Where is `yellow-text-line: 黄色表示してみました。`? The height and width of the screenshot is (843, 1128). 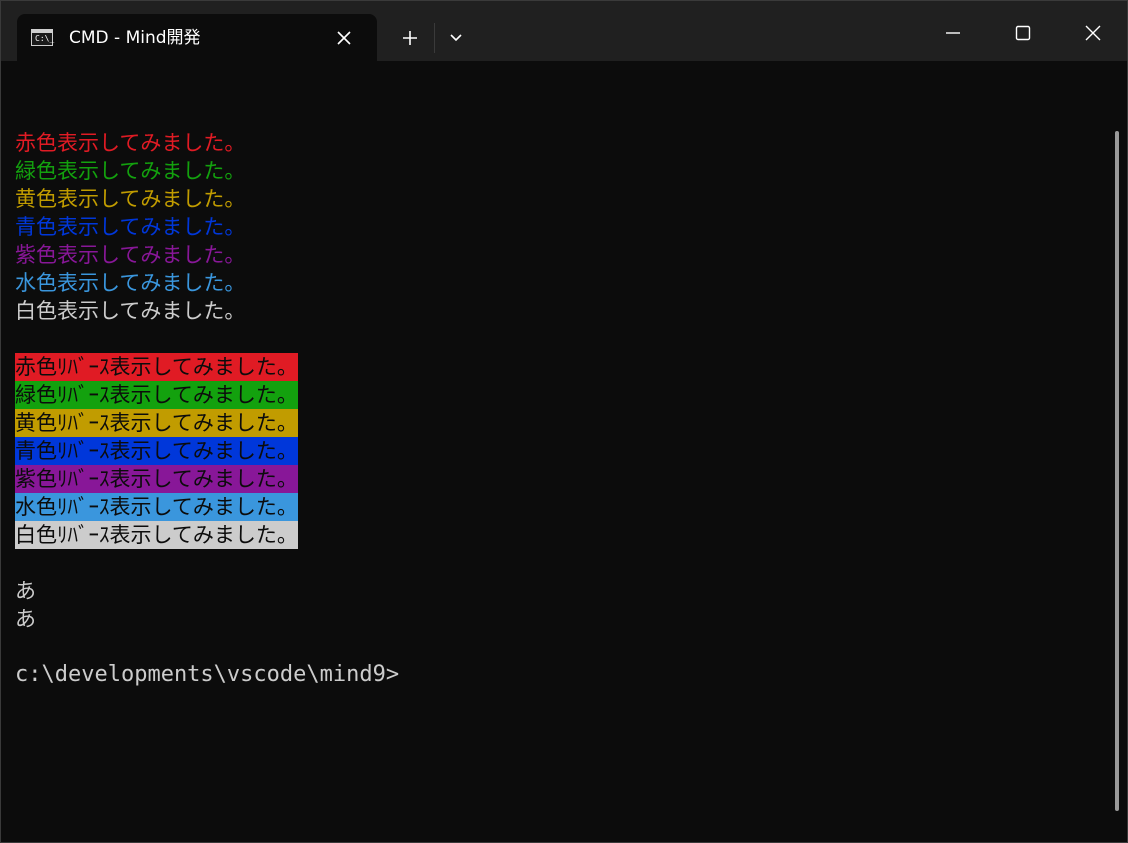
yellow-text-line: 黄色表示してみました。 is located at coordinates (130, 199).